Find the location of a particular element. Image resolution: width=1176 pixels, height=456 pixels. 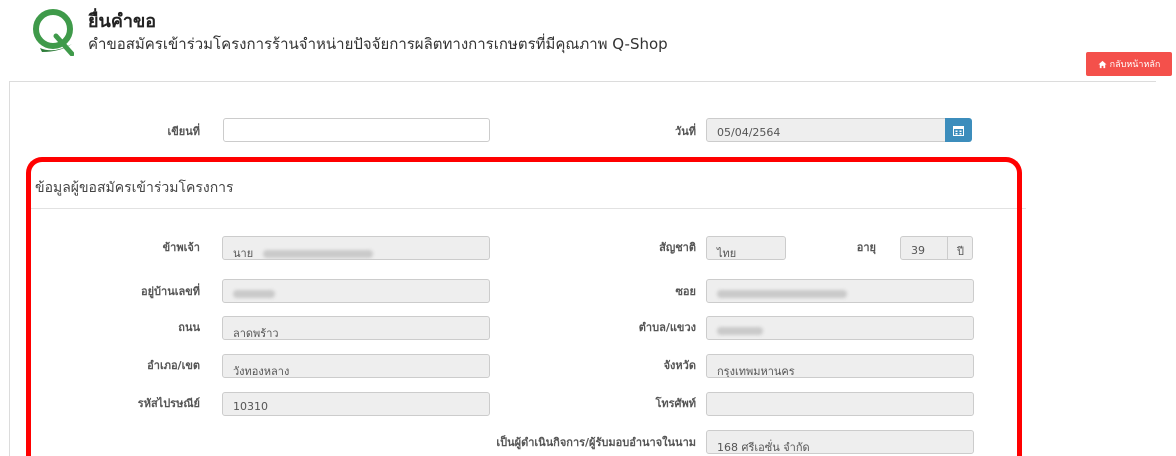

nationality-label: สัญชาติ is located at coordinates (677, 247).